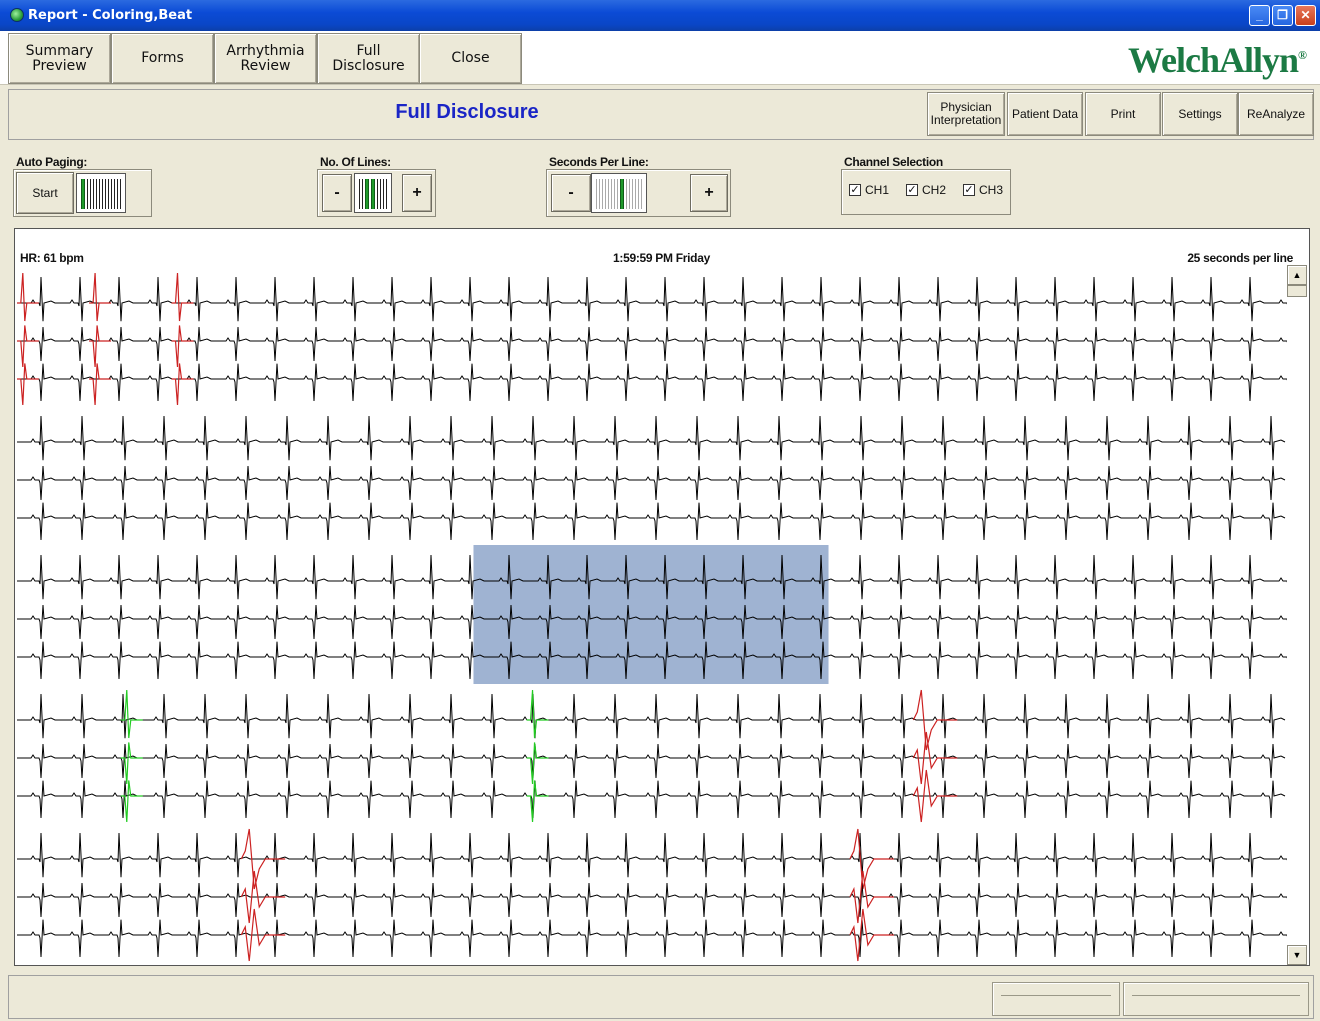  Describe the element at coordinates (417, 193) in the screenshot. I see `lines-plus-button: +` at that location.